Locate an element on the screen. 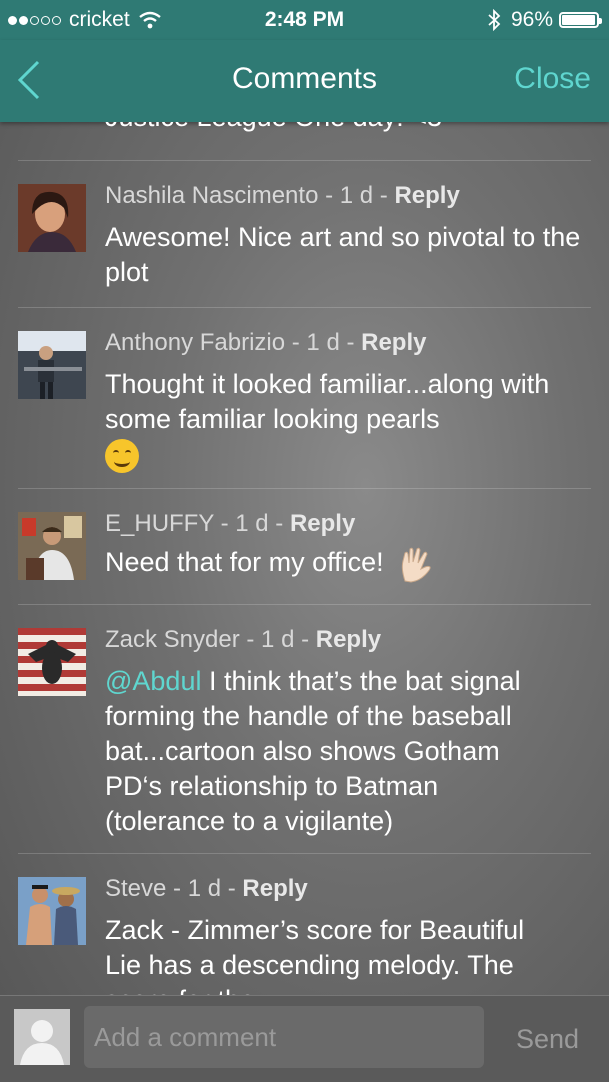 This screenshot has height=1082, width=609. vulcan-salute-icon is located at coordinates (416, 565).